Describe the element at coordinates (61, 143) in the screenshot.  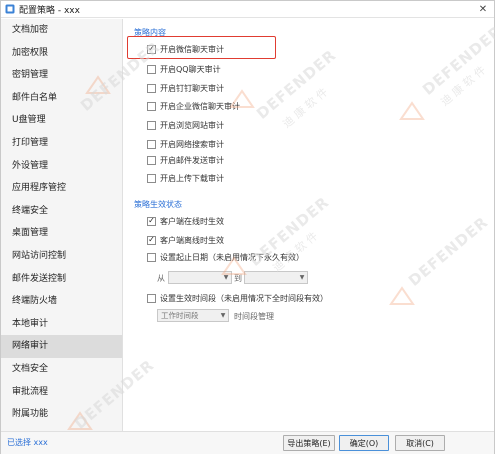
I see `sidebar-item-print-management: 打印管理` at that location.